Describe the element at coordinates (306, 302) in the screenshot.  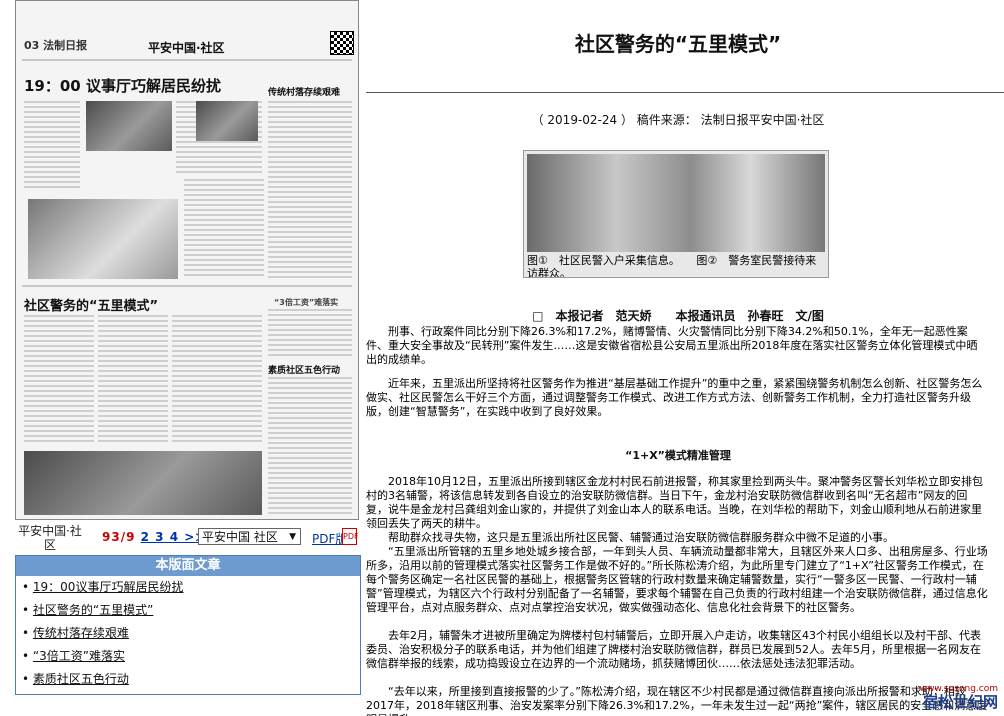
I see `thumbnail-side-headline-2: “3倍工资”难落实` at that location.